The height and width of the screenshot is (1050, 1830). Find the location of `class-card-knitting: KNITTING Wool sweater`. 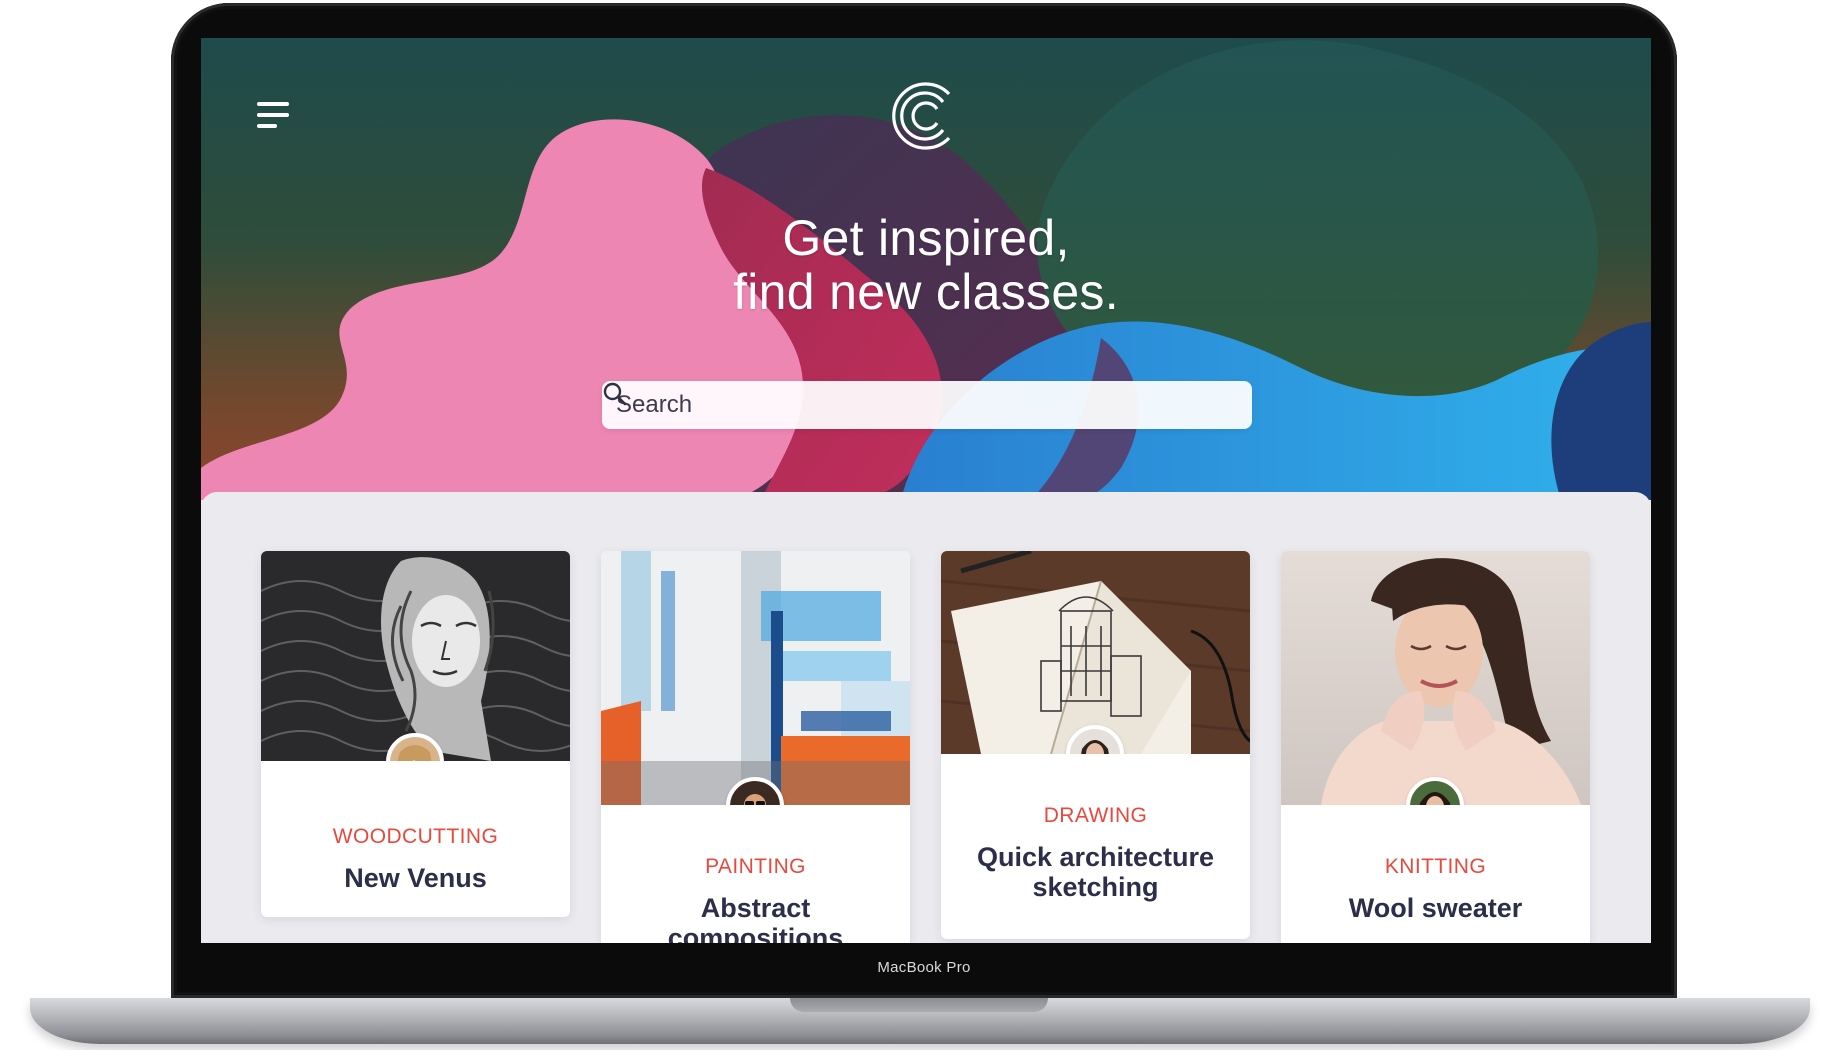

class-card-knitting: KNITTING Wool sweater is located at coordinates (1435, 747).